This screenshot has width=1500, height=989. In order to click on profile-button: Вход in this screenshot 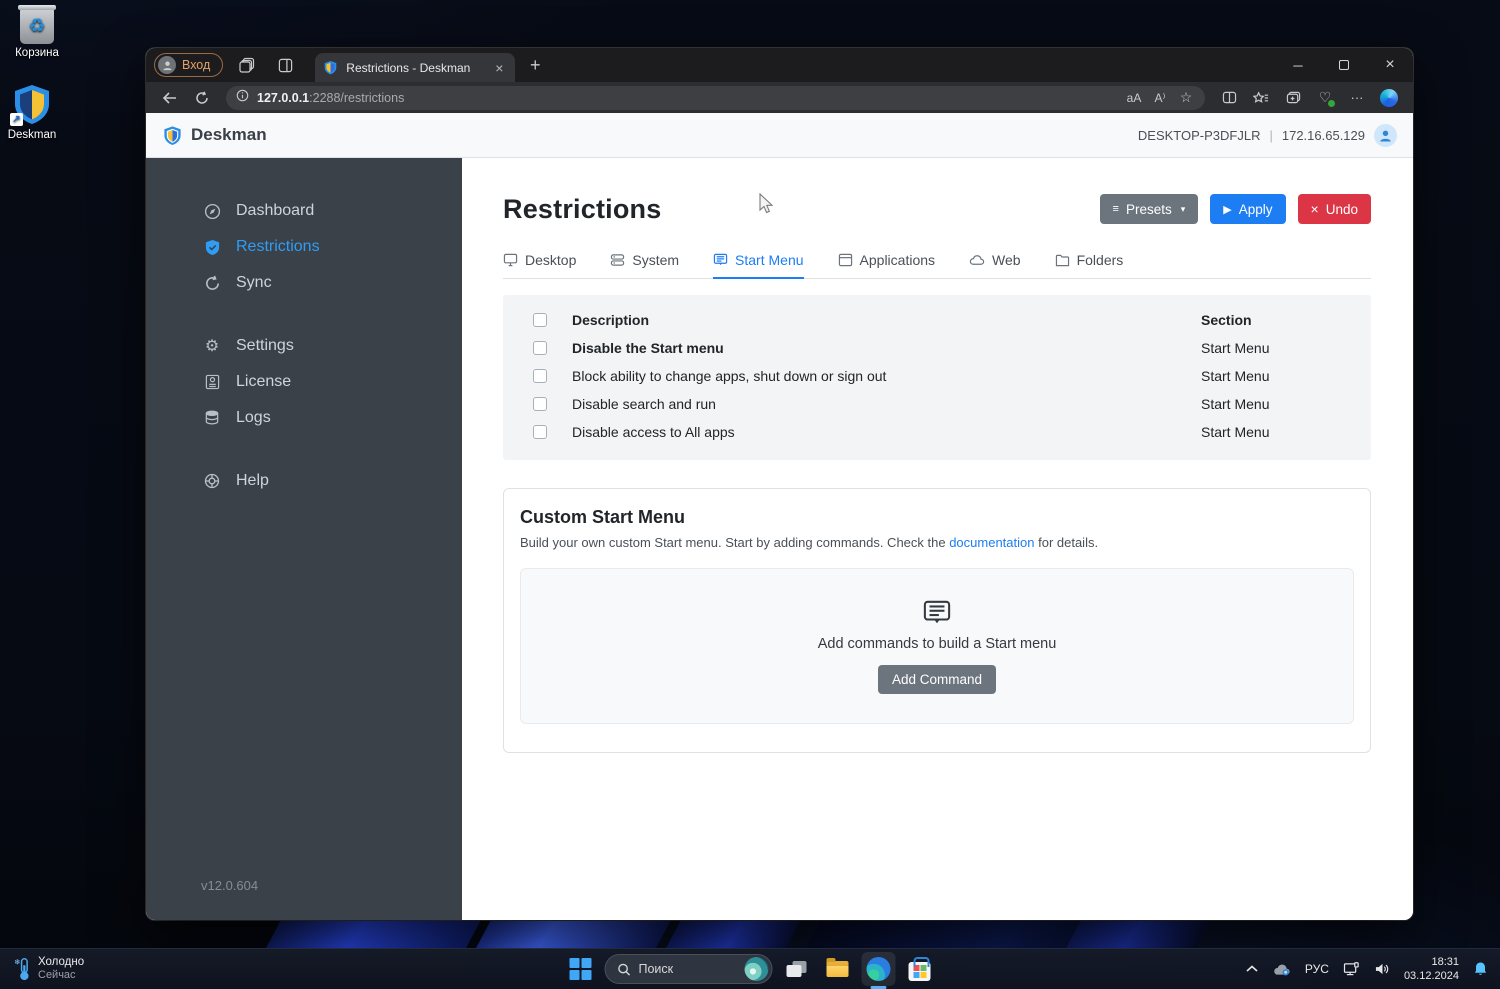, I will do `click(189, 65)`.